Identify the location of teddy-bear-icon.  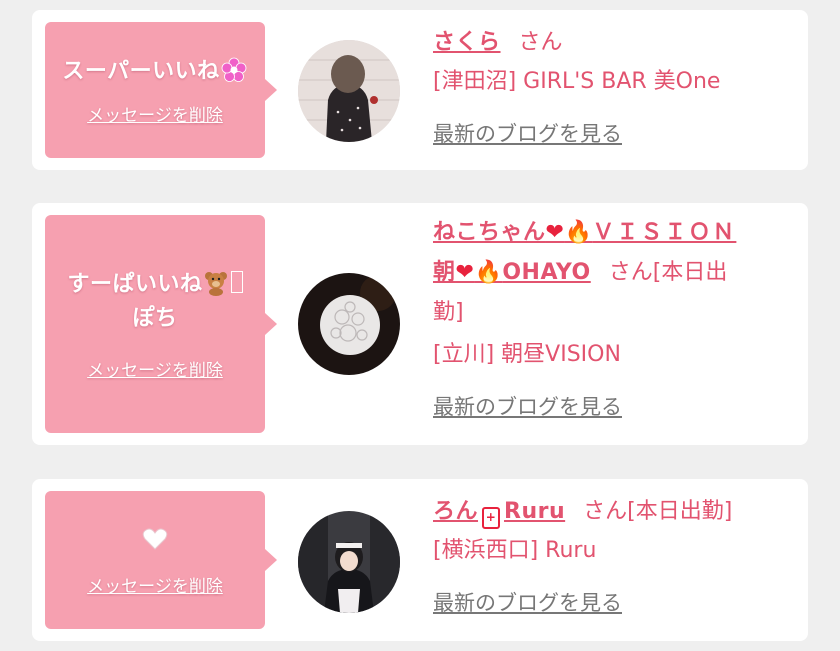
(216, 284).